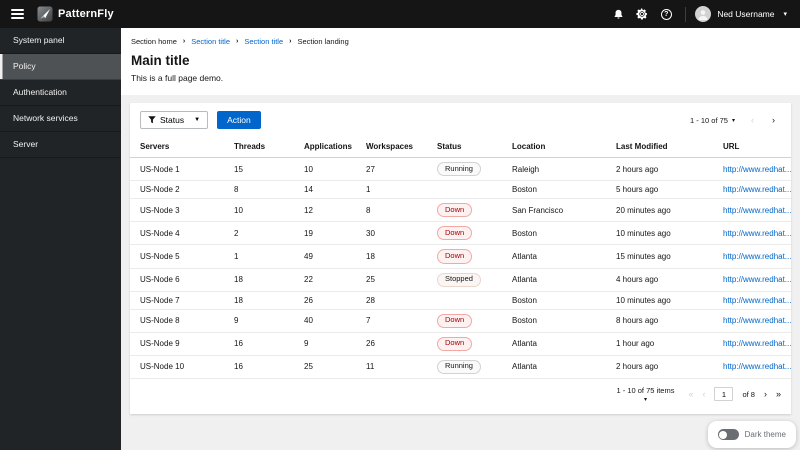  I want to click on cell-server: US-Node 9, so click(177, 344).